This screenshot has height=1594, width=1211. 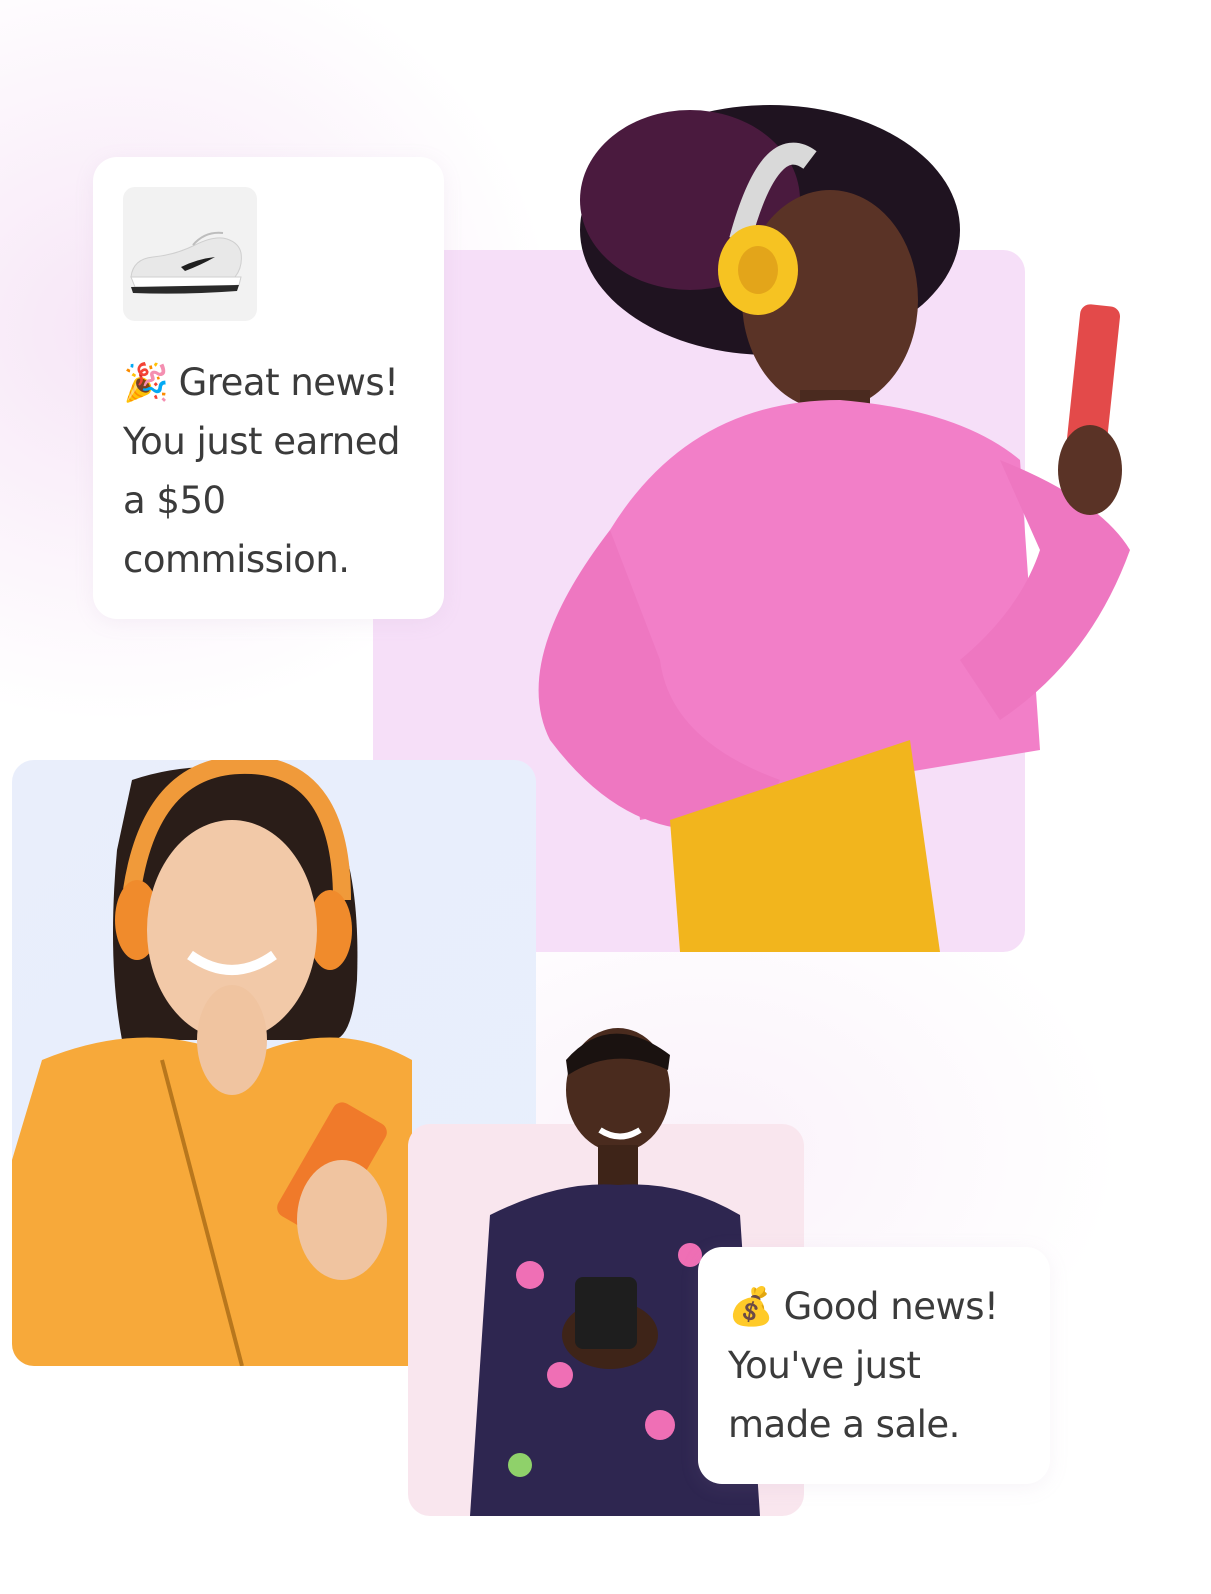 I want to click on sale-headline-line: 💰 Good news!, so click(x=878, y=1306).